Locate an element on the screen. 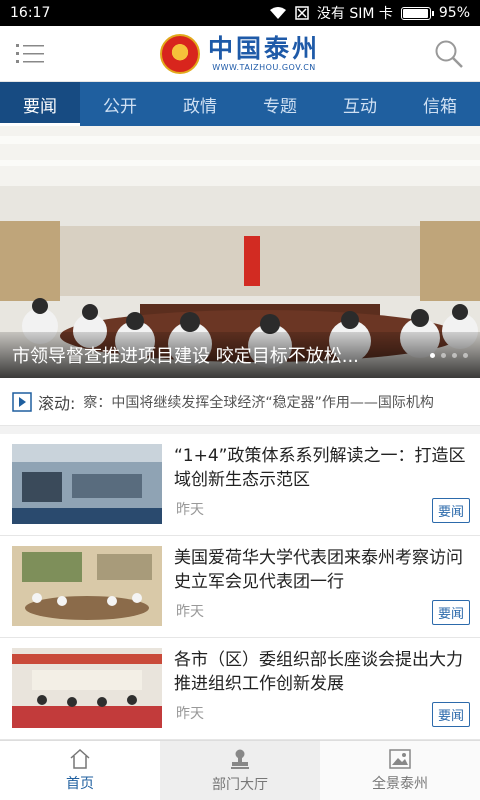 The width and height of the screenshot is (480, 800). nav-departments-label: 部门大厅 is located at coordinates (240, 784).